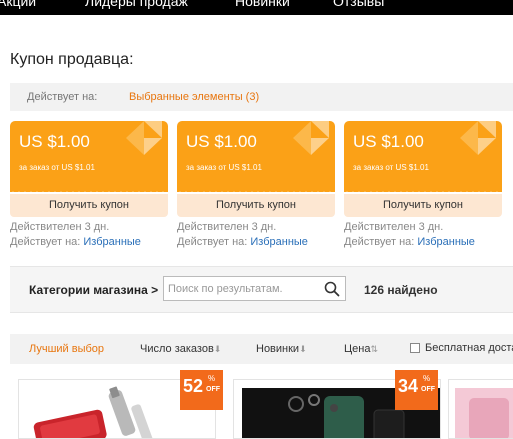 The height and width of the screenshot is (439, 513). What do you see at coordinates (243, 288) in the screenshot?
I see `search-input` at bounding box center [243, 288].